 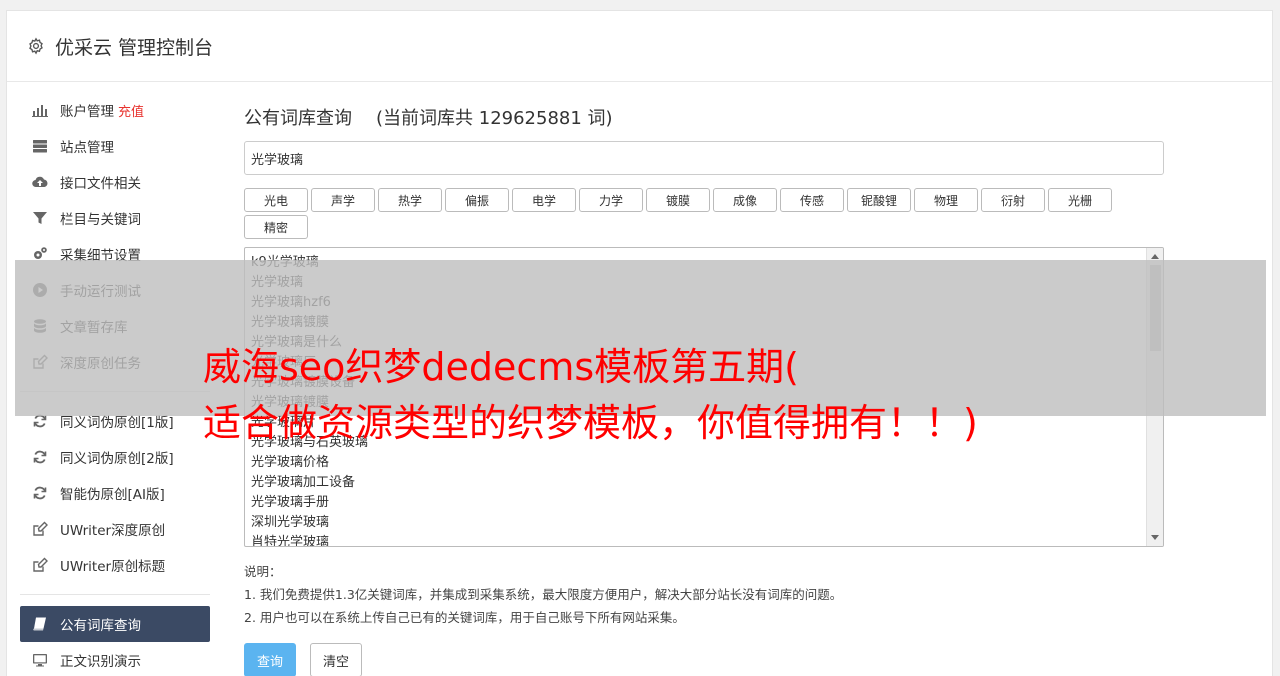 What do you see at coordinates (112, 495) in the screenshot?
I see `sidebar-item-label: 智能伪原创[AI版]` at bounding box center [112, 495].